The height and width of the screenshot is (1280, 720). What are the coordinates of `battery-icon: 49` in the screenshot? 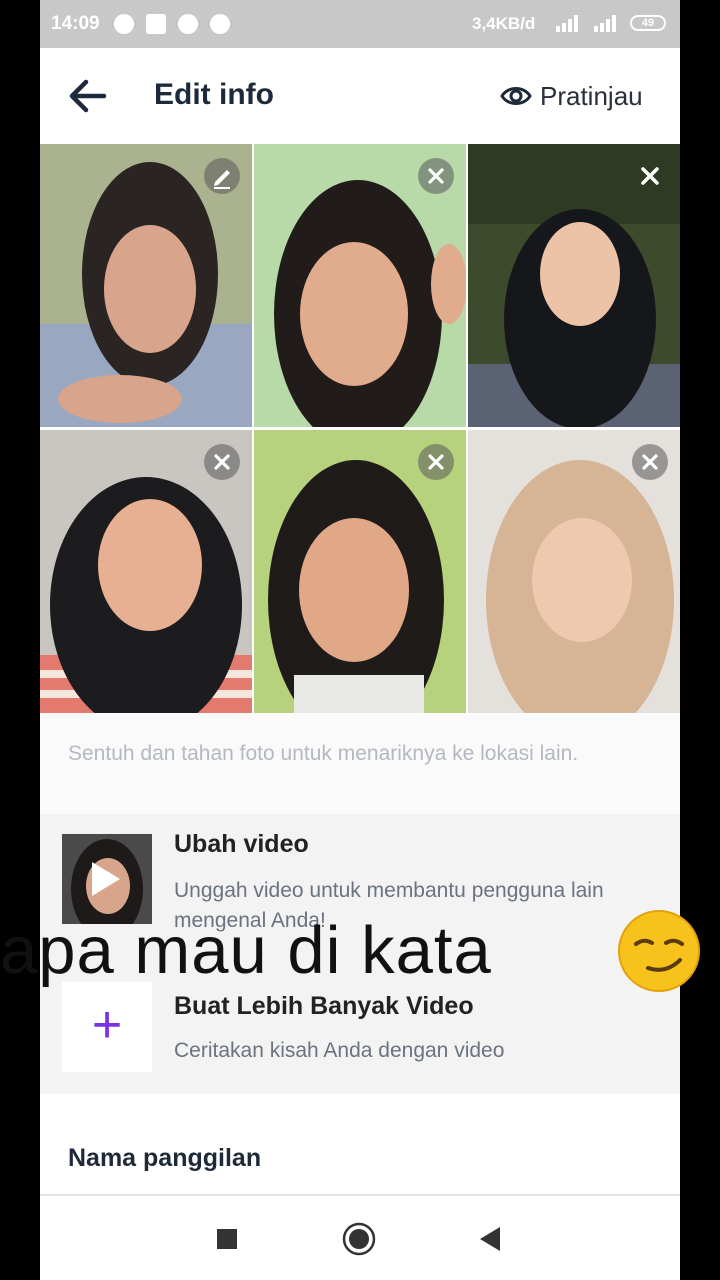 It's located at (648, 23).